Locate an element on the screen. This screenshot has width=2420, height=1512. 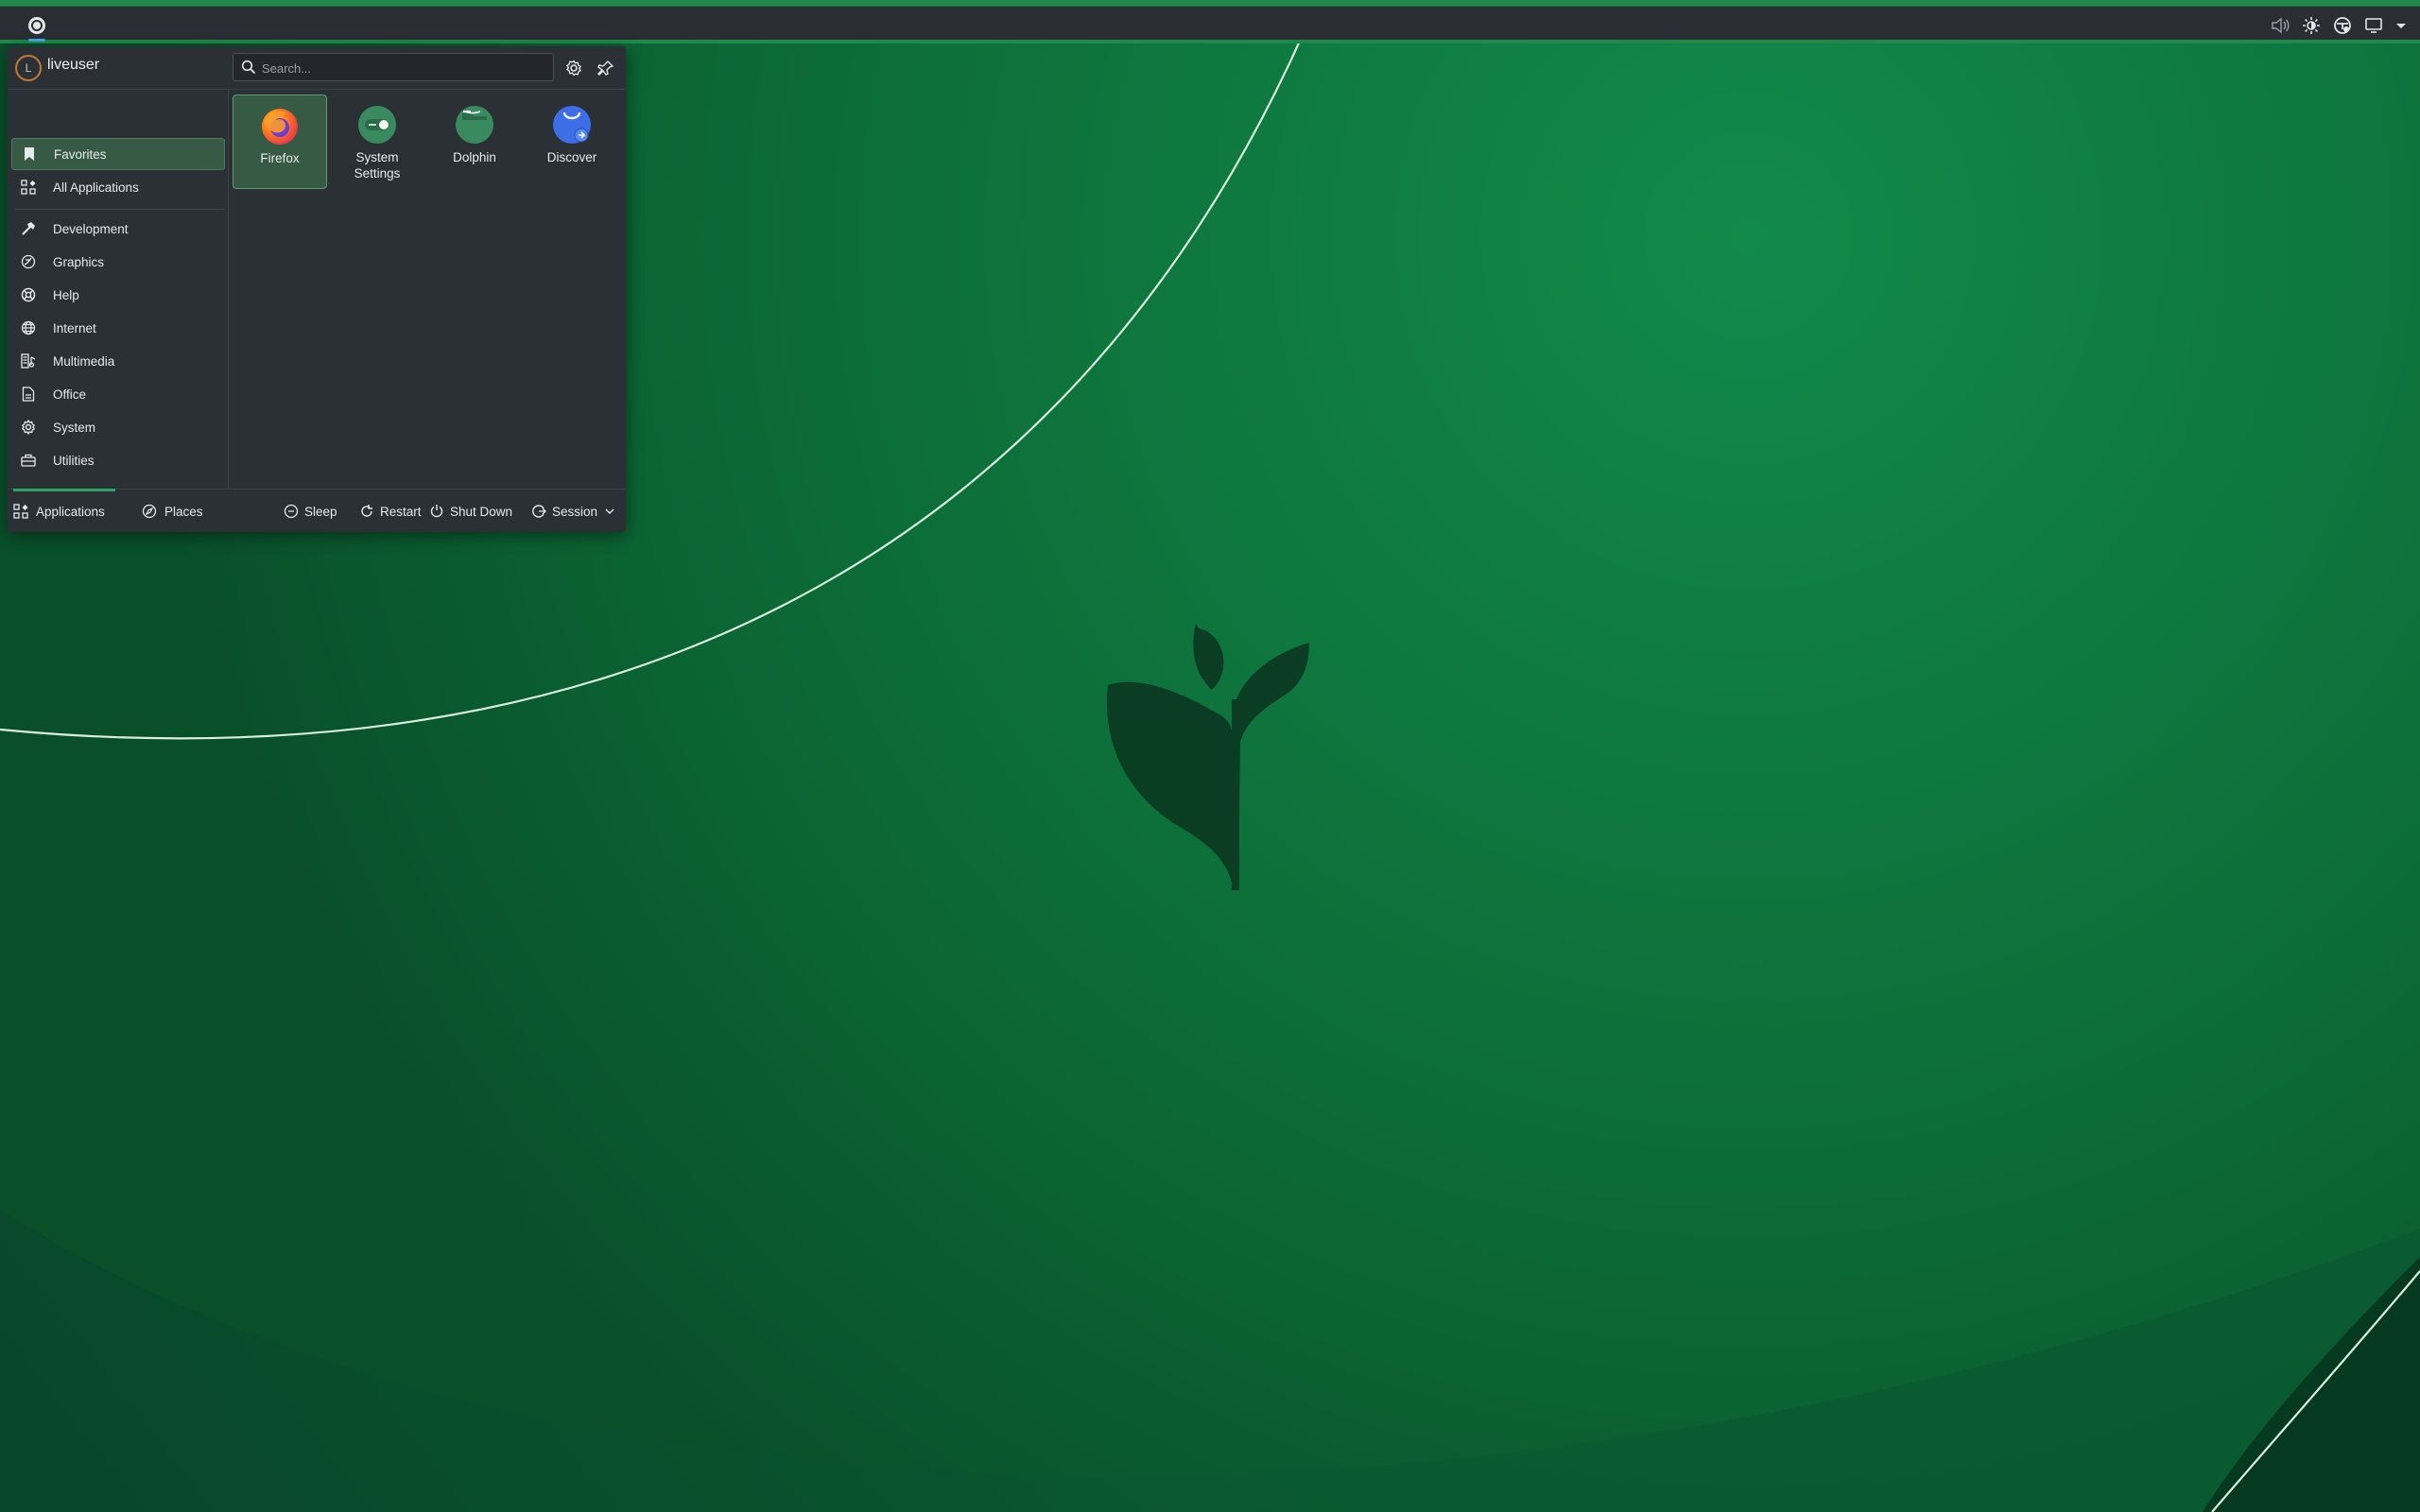
active-indicator is located at coordinates (36, 40).